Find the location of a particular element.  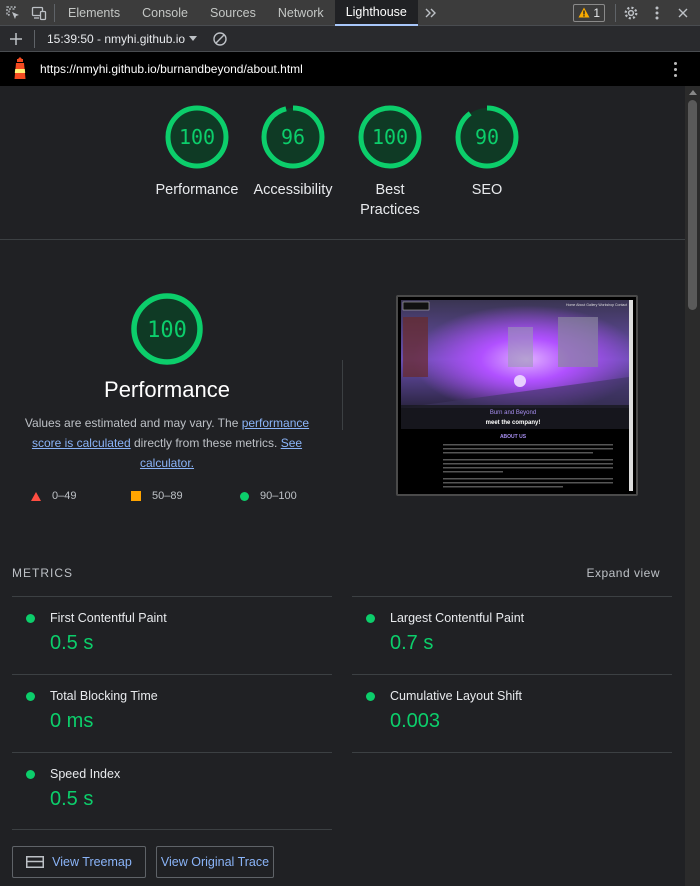

gauge-ring: 96 is located at coordinates (293, 137).